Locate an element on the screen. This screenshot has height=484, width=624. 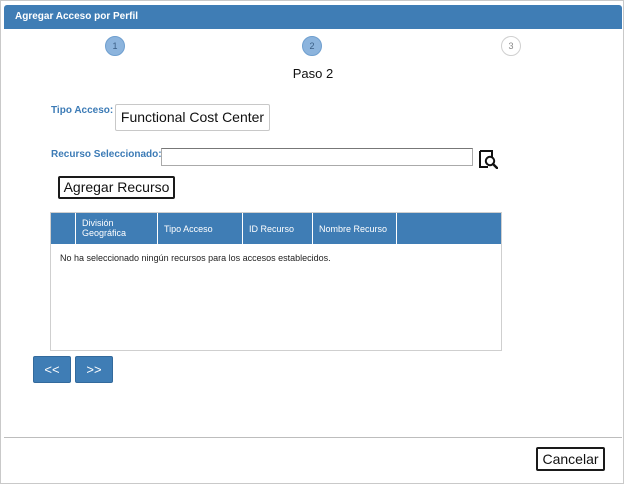
footer-divider is located at coordinates (313, 437).